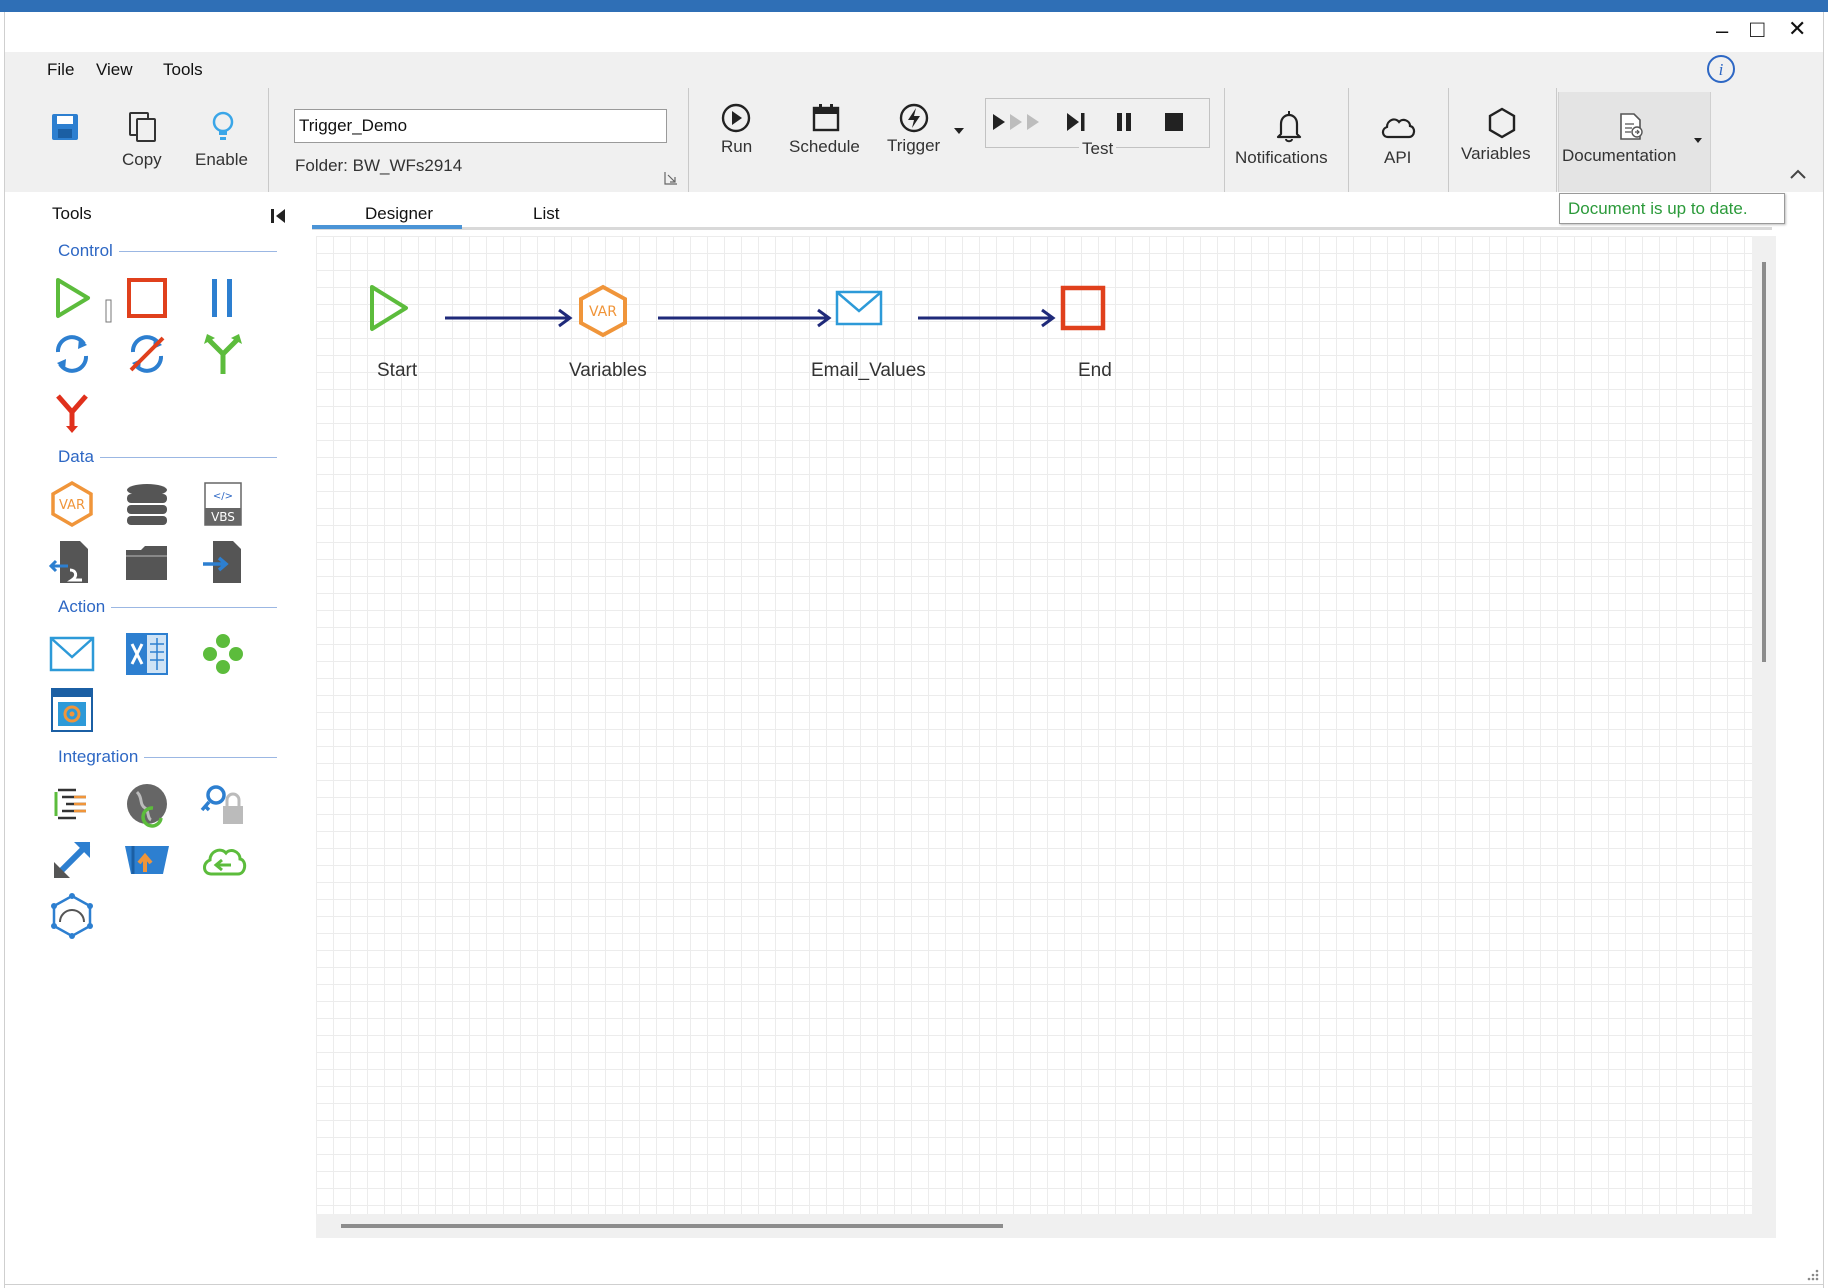  What do you see at coordinates (1798, 174) in the screenshot?
I see `collapse-ribbon-icon` at bounding box center [1798, 174].